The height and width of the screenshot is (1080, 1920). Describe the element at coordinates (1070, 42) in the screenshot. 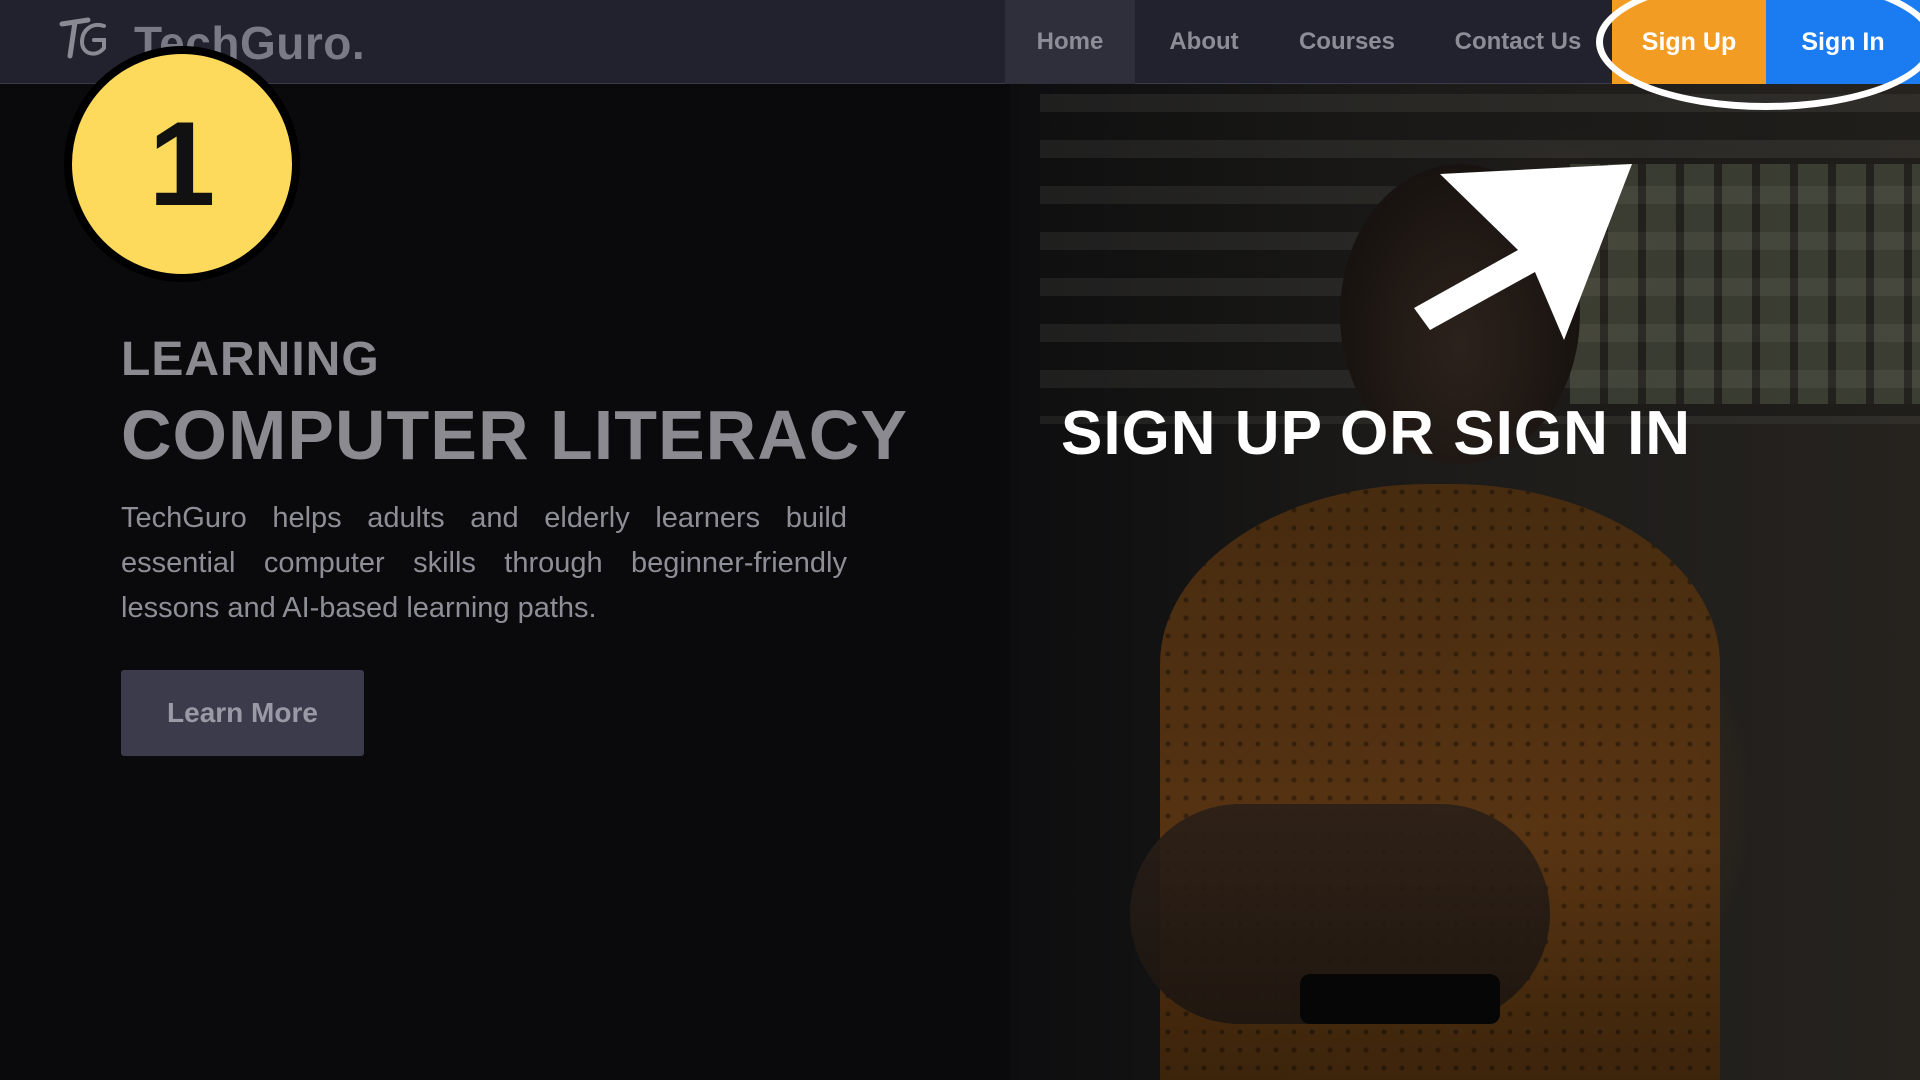

I see `nav-home: Home` at that location.